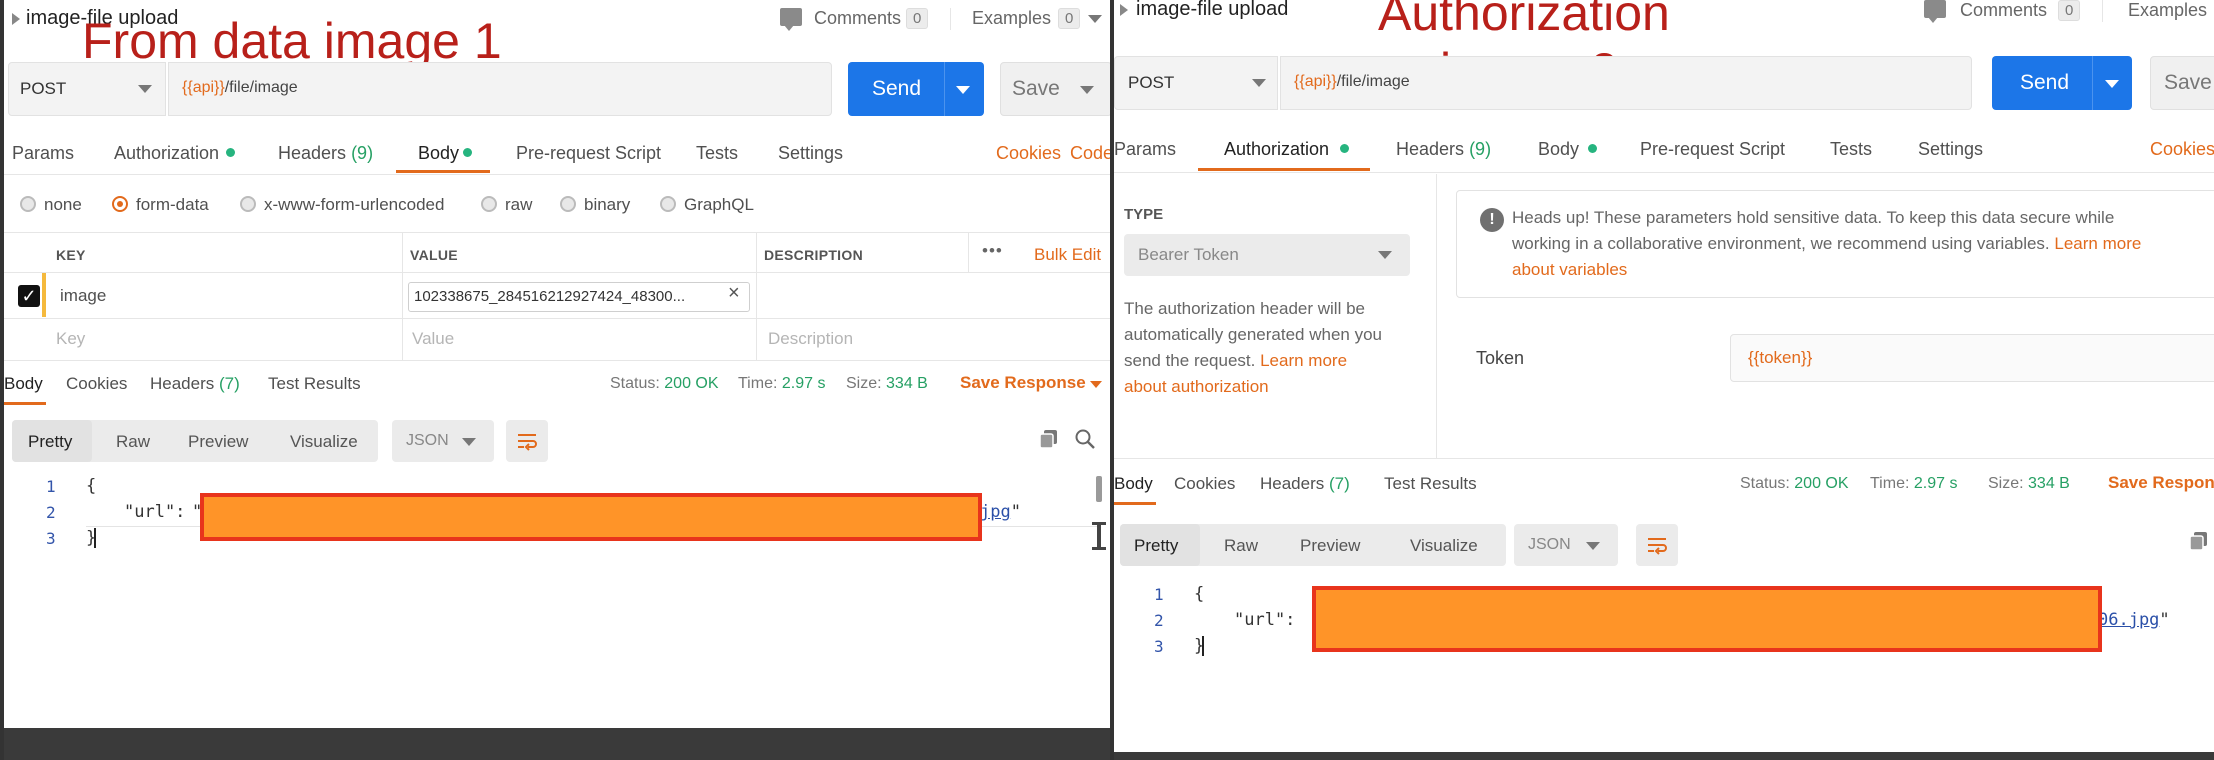 The image size is (2214, 760). What do you see at coordinates (2164, 620) in the screenshot?
I see `code-line-2-close-quote: "` at bounding box center [2164, 620].